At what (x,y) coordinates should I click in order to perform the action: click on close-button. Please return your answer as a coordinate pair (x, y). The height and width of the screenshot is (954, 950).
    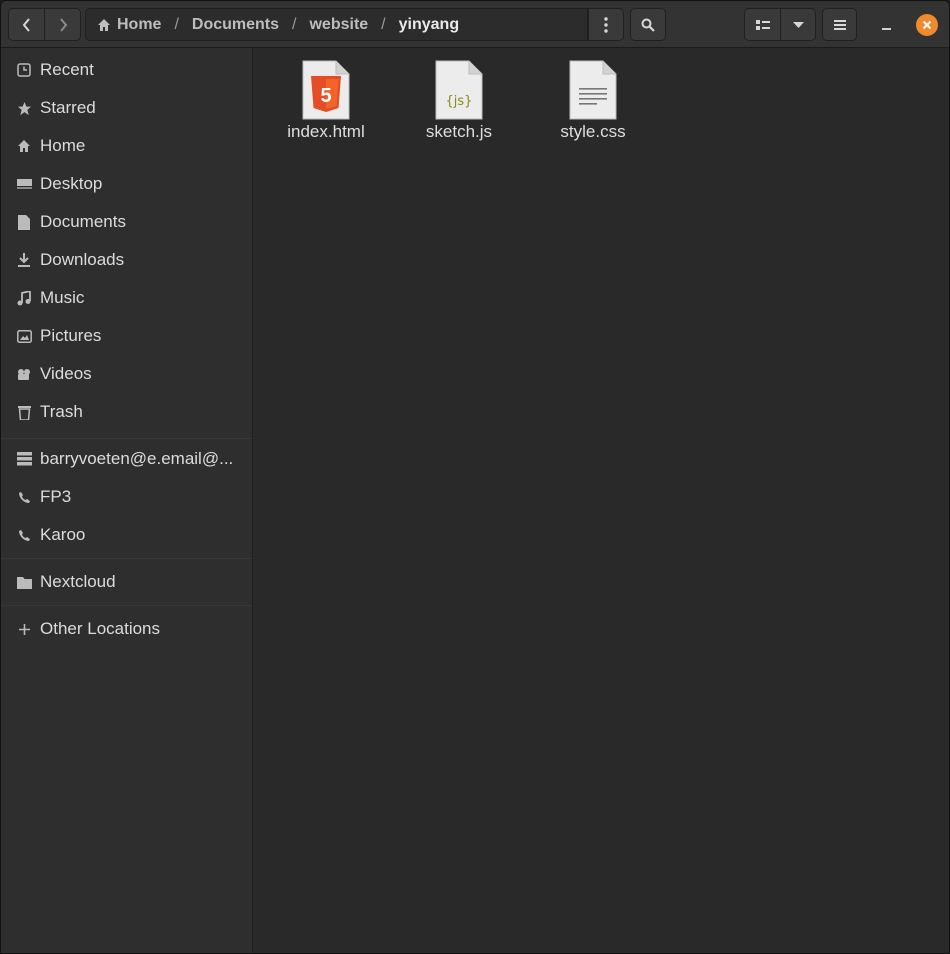
    Looking at the image, I should click on (927, 25).